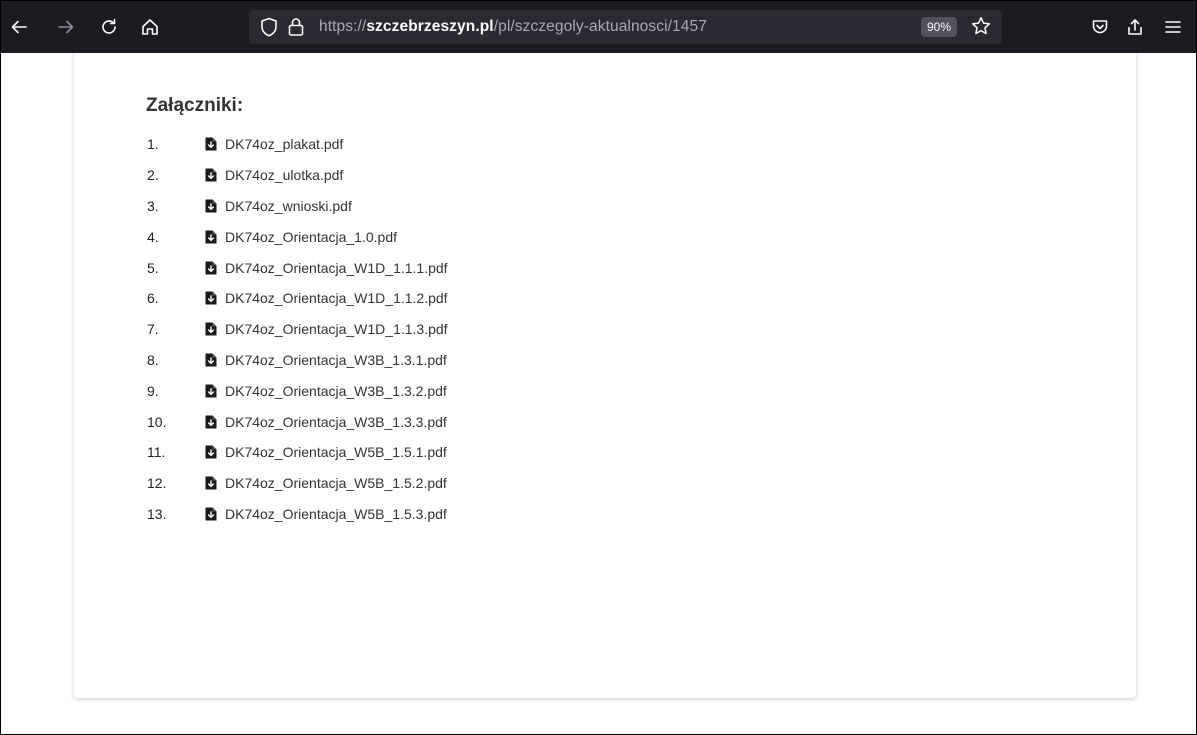  What do you see at coordinates (430, 26) in the screenshot?
I see `url-host: szczebrzeszyn.pl` at bounding box center [430, 26].